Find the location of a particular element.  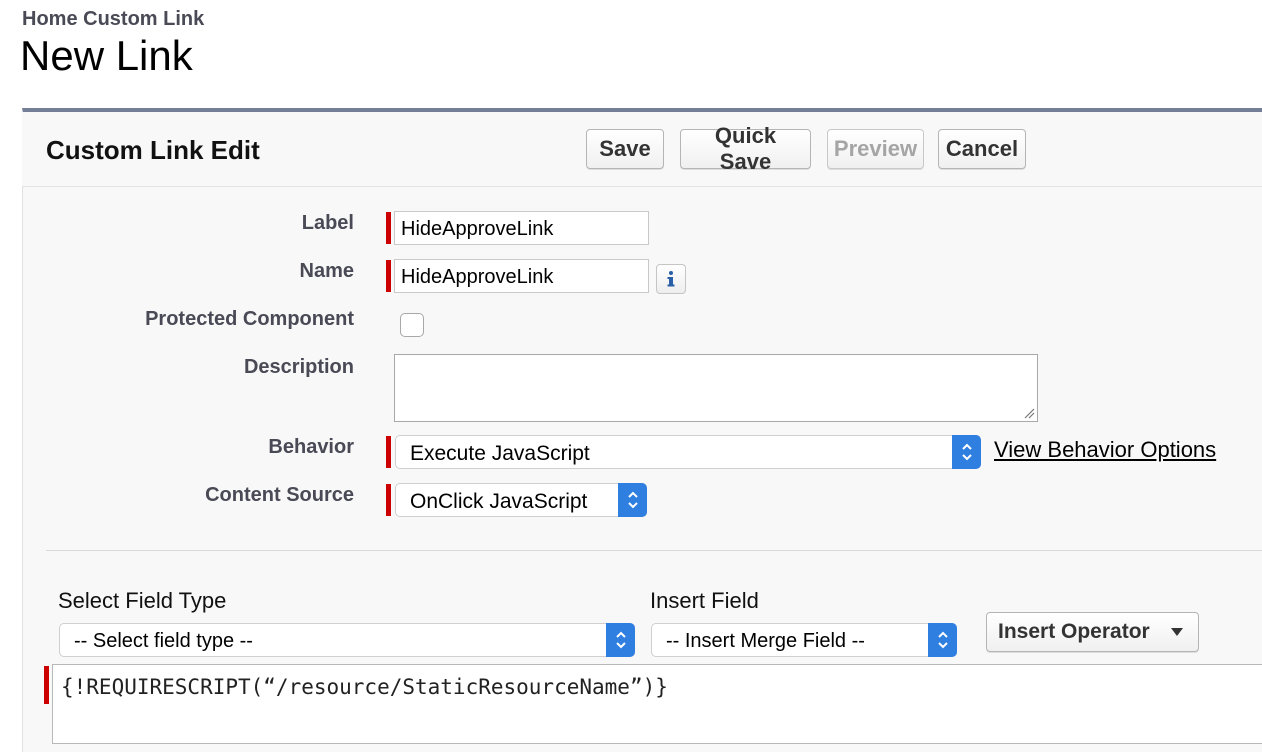

insert-operator-label: Insert Operator is located at coordinates (1074, 631).